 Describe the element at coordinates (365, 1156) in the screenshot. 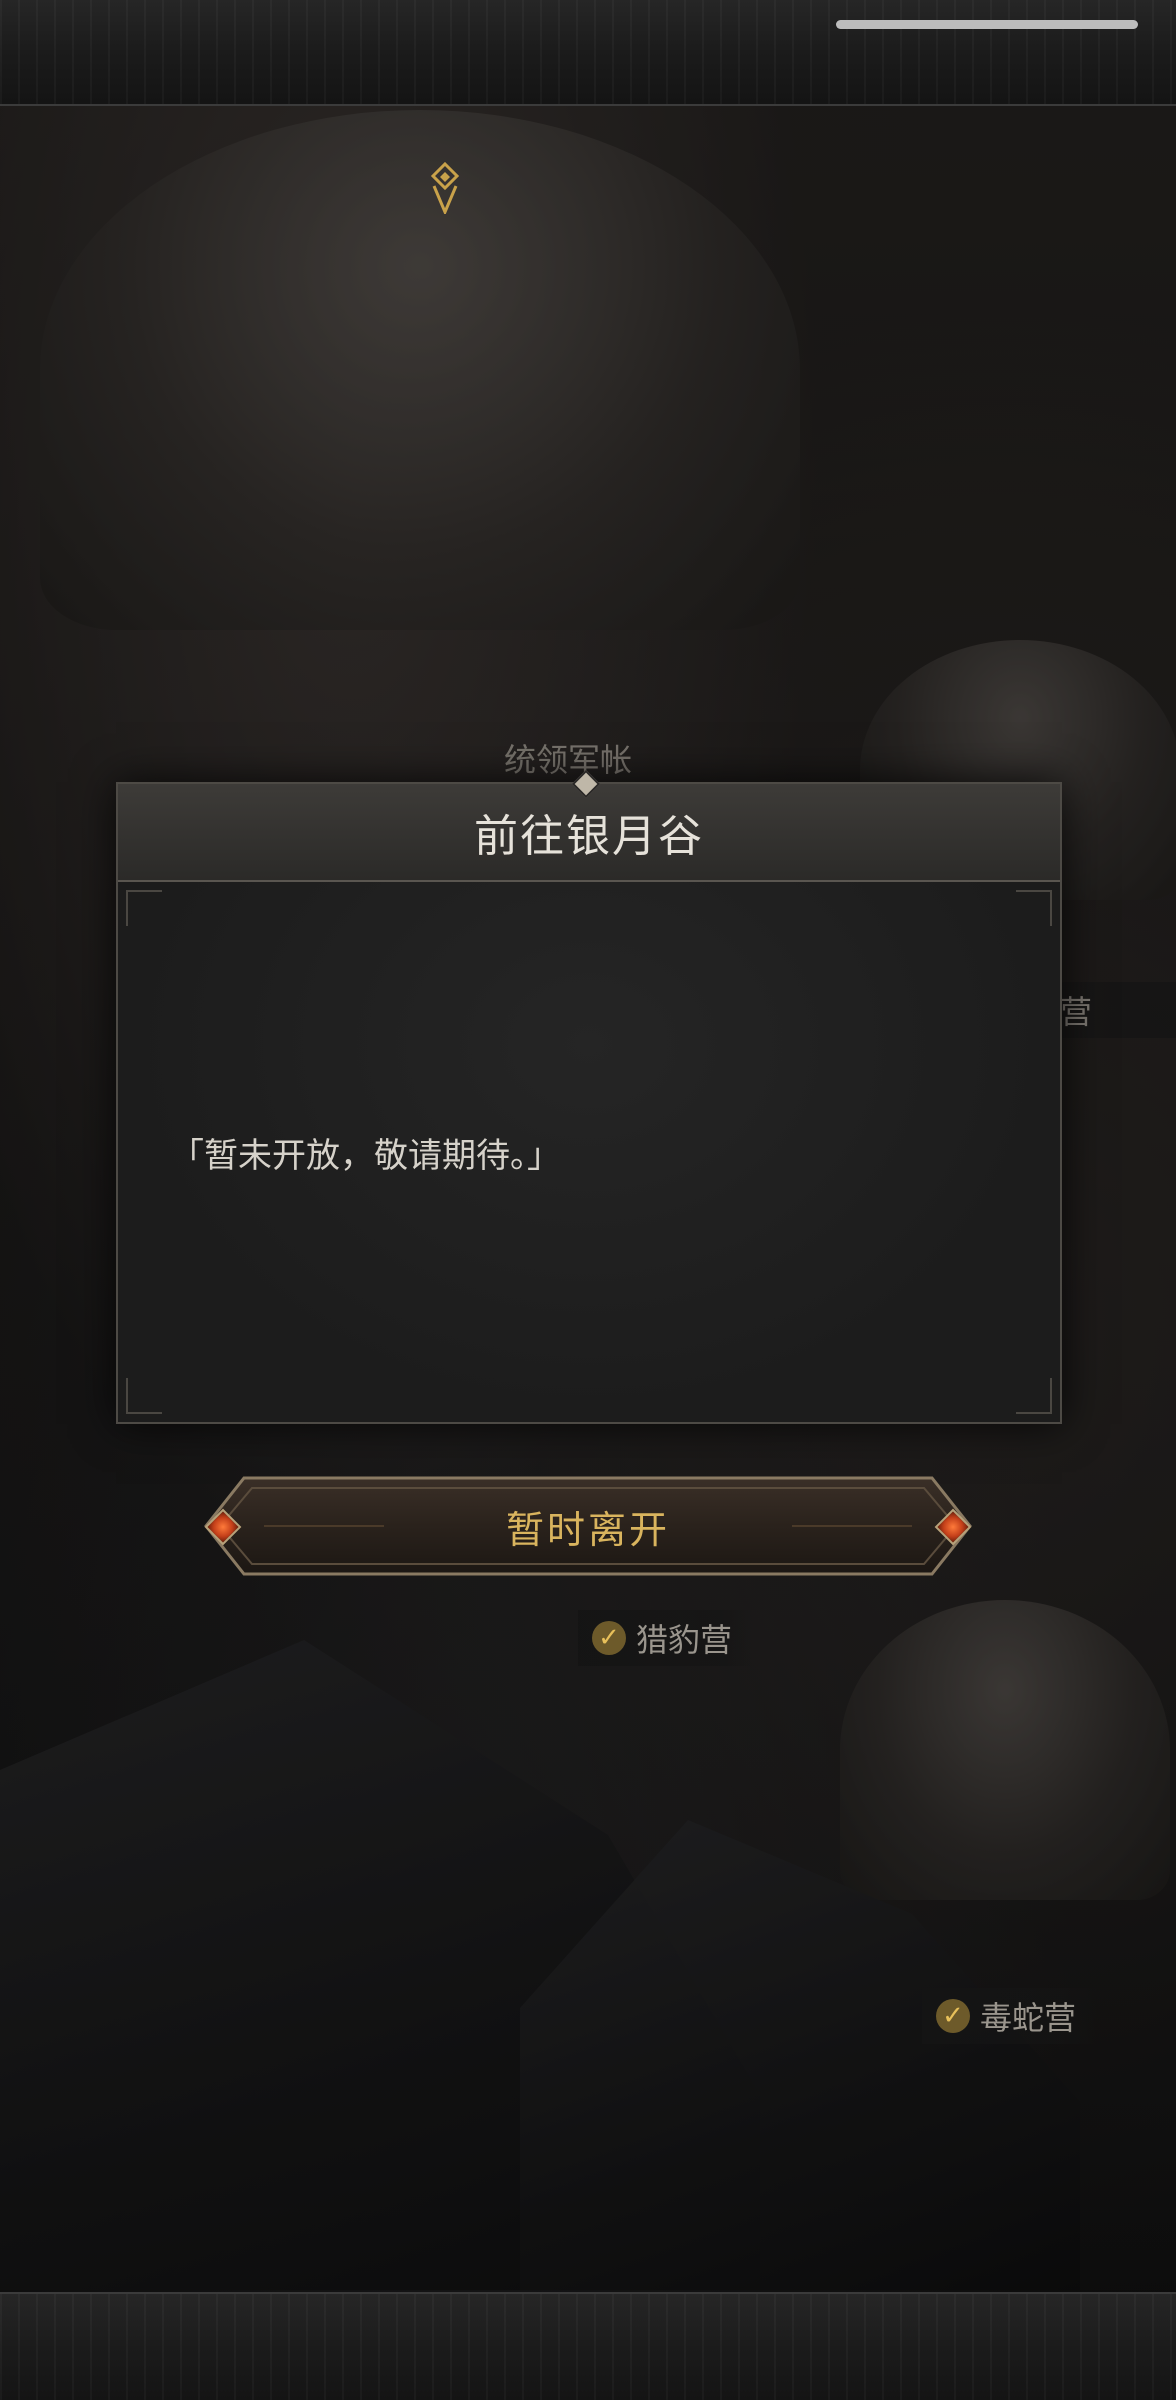

I see `dialog-message: 「暂未开放，敬请期待。」` at that location.